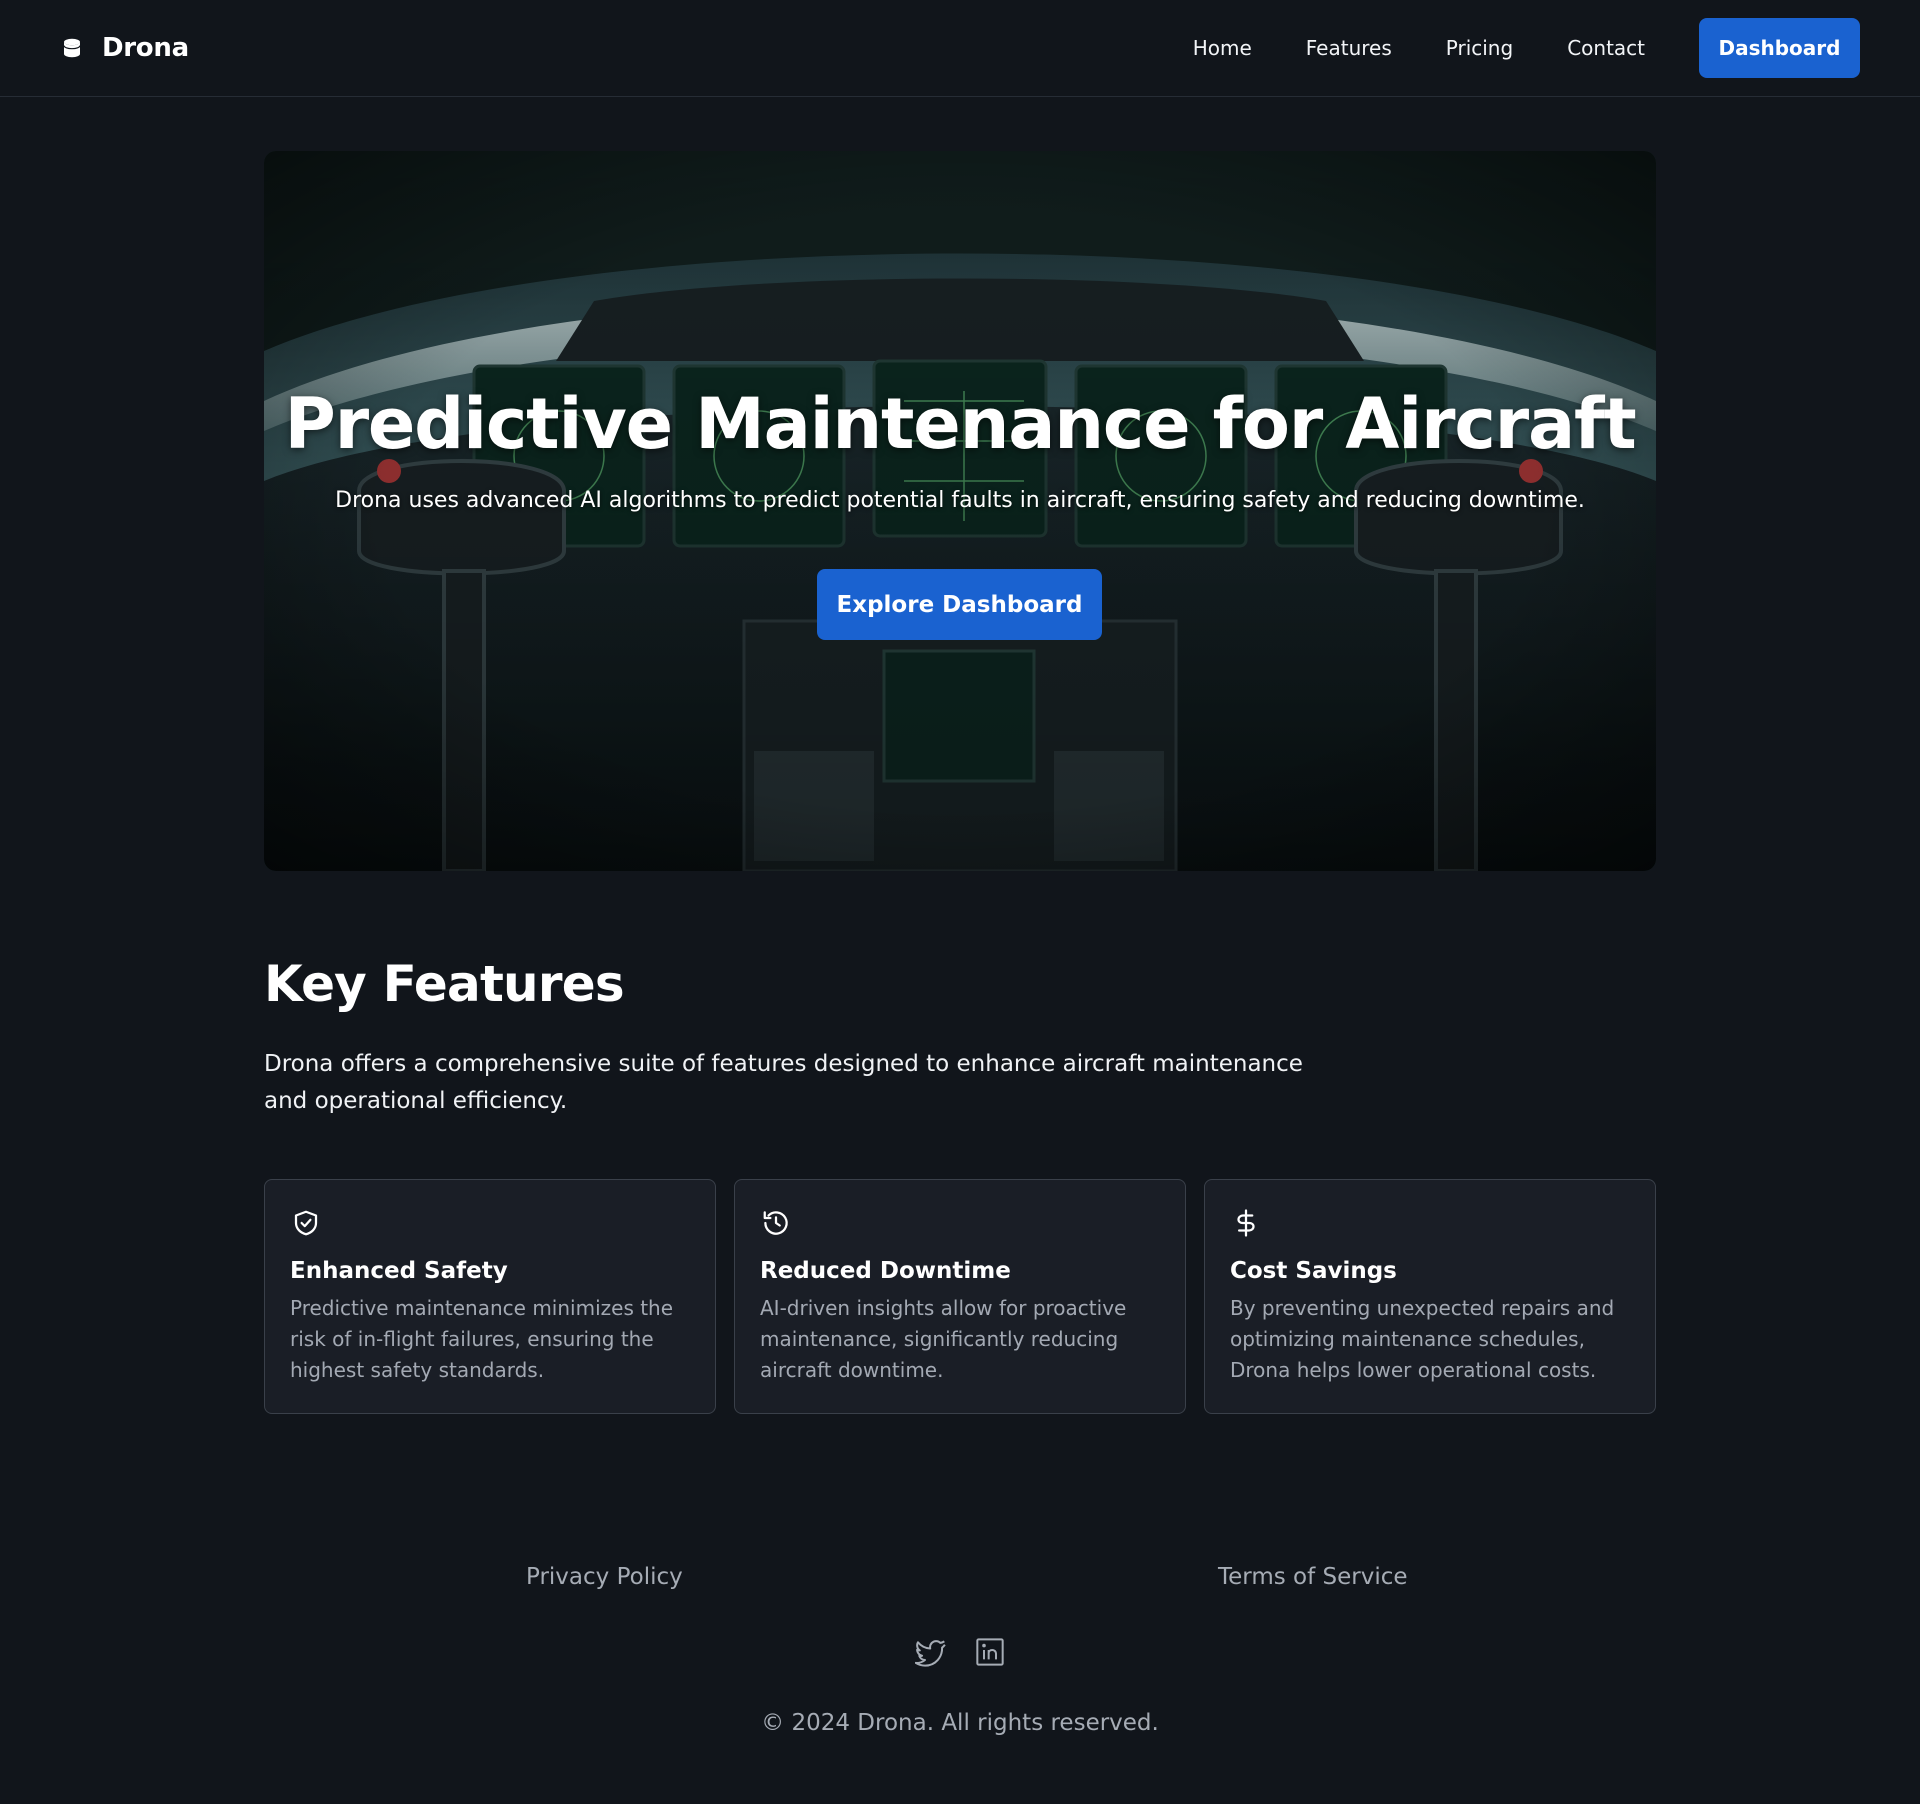 The height and width of the screenshot is (1804, 1920). What do you see at coordinates (885, 1271) in the screenshot?
I see `feature-title: Reduced Downtime` at bounding box center [885, 1271].